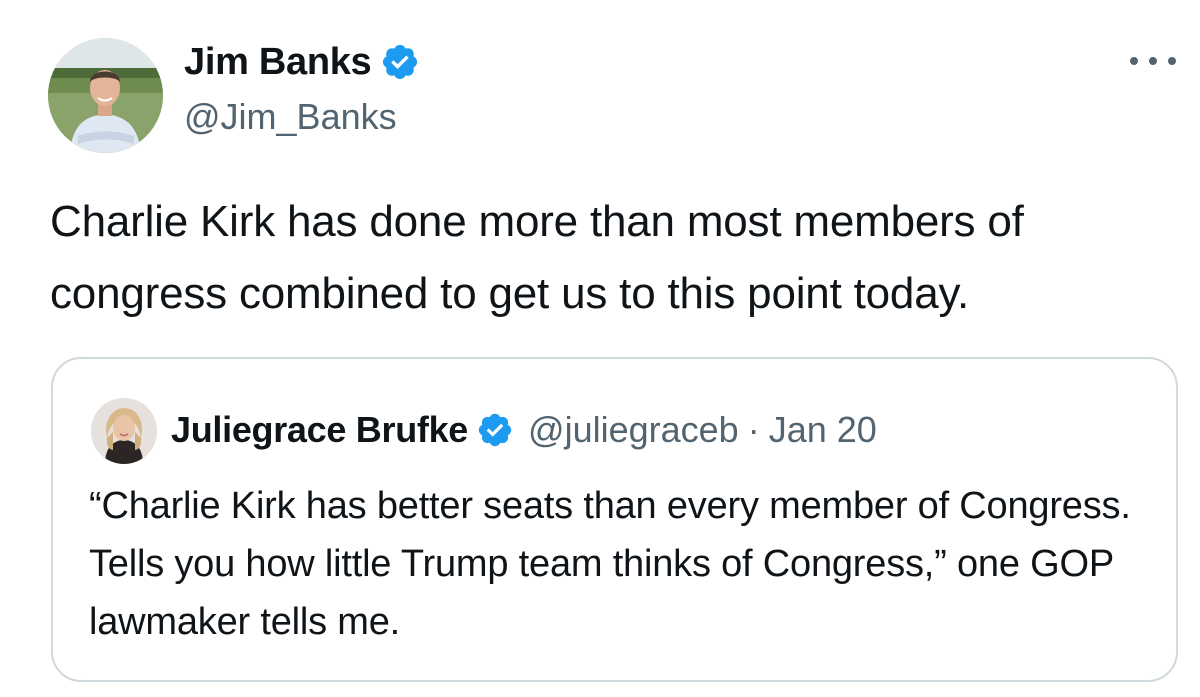 This screenshot has width=1200, height=697. Describe the element at coordinates (823, 430) in the screenshot. I see `quoted-tweet-date: Jan 20` at that location.